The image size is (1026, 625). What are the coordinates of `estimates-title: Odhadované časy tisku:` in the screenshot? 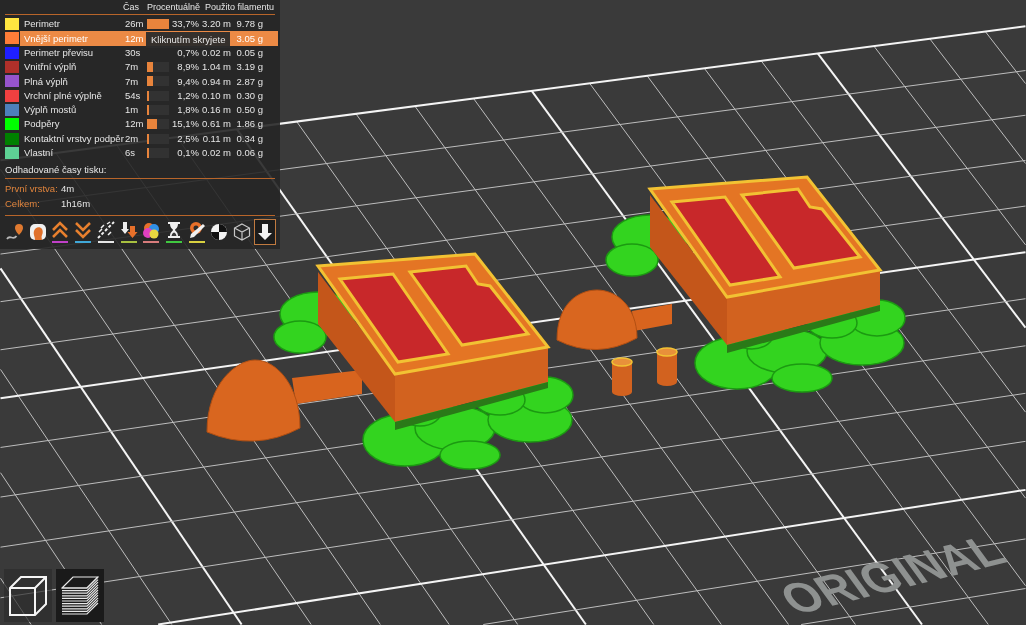 It's located at (56, 170).